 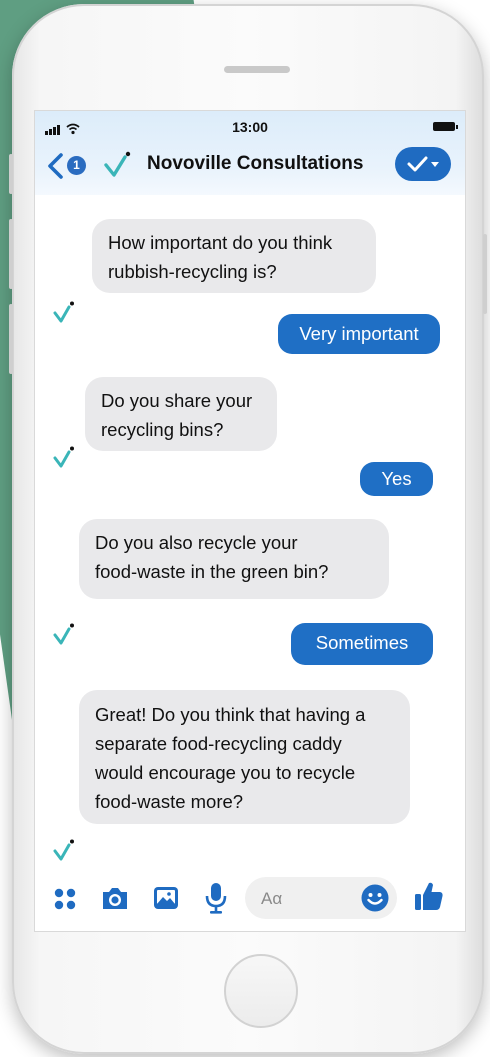 I want to click on user-message: Yes, so click(x=396, y=479).